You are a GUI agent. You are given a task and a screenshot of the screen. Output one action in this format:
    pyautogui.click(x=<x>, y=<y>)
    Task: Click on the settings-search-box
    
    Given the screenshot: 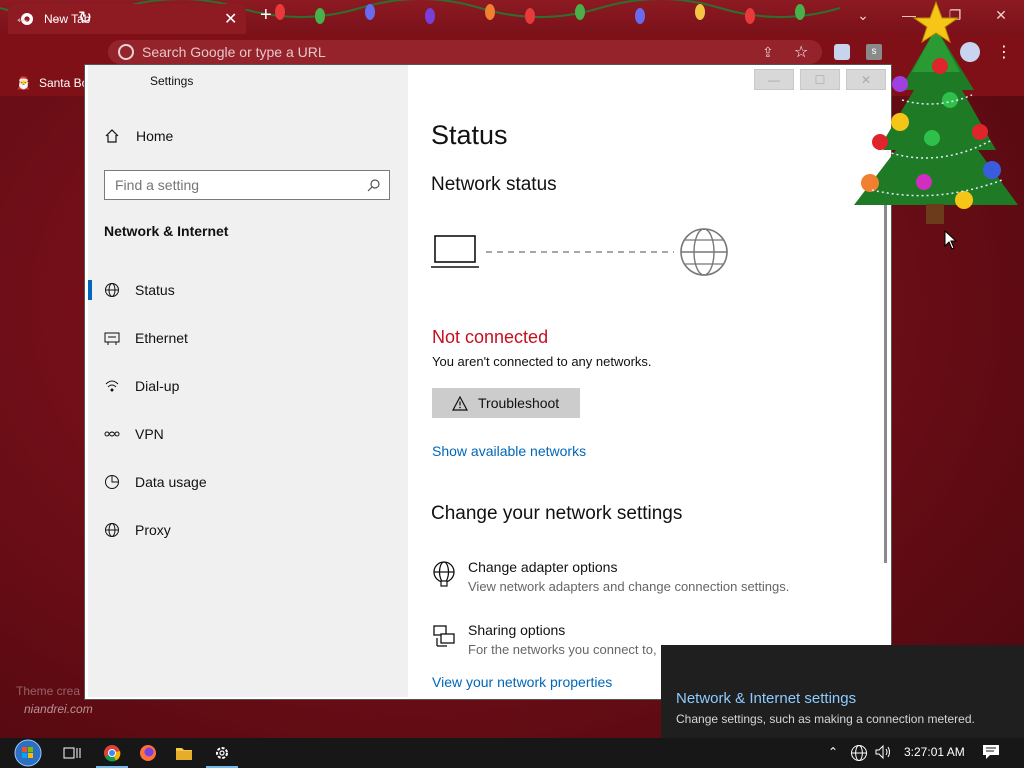 What is the action you would take?
    pyautogui.click(x=247, y=185)
    